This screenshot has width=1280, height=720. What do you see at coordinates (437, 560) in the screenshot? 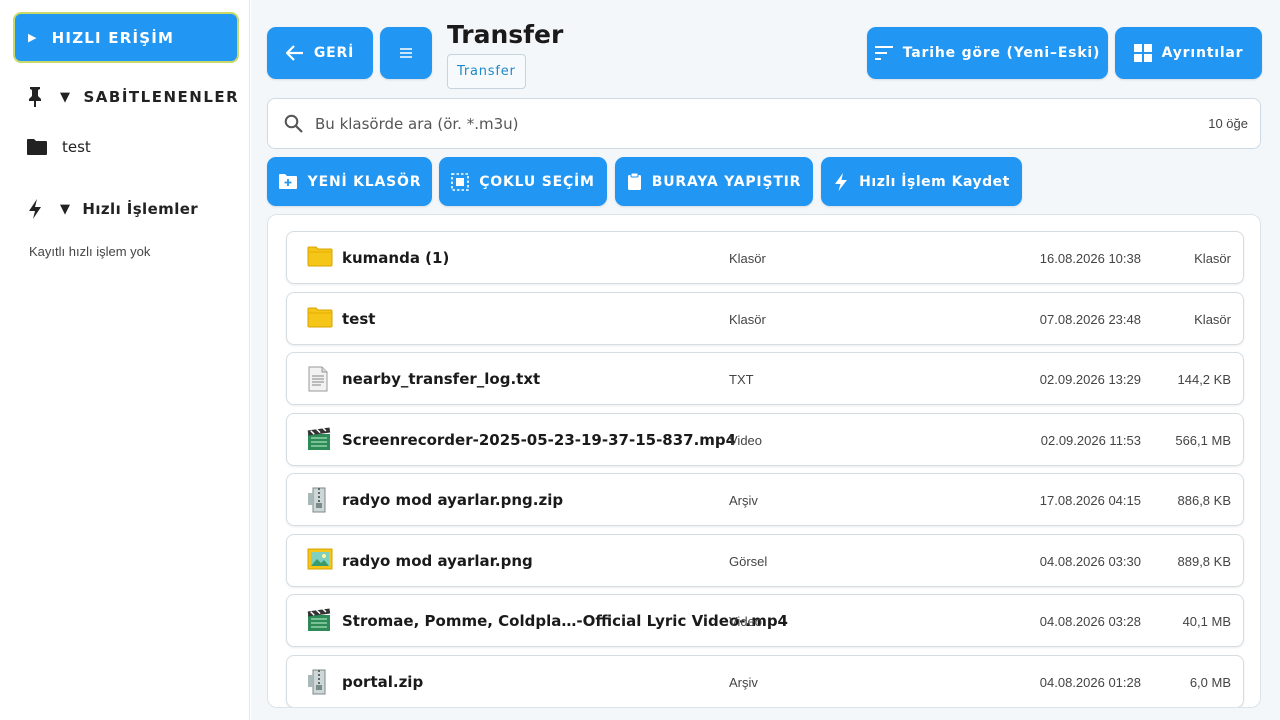
I see `file-name: radyo mod ayarlar.png` at bounding box center [437, 560].